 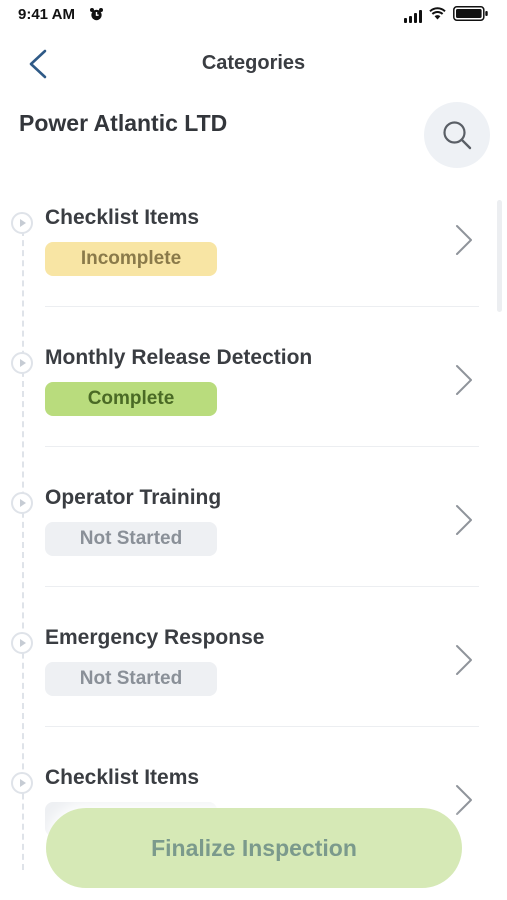 I want to click on category-title: Emergency Response, so click(x=155, y=637).